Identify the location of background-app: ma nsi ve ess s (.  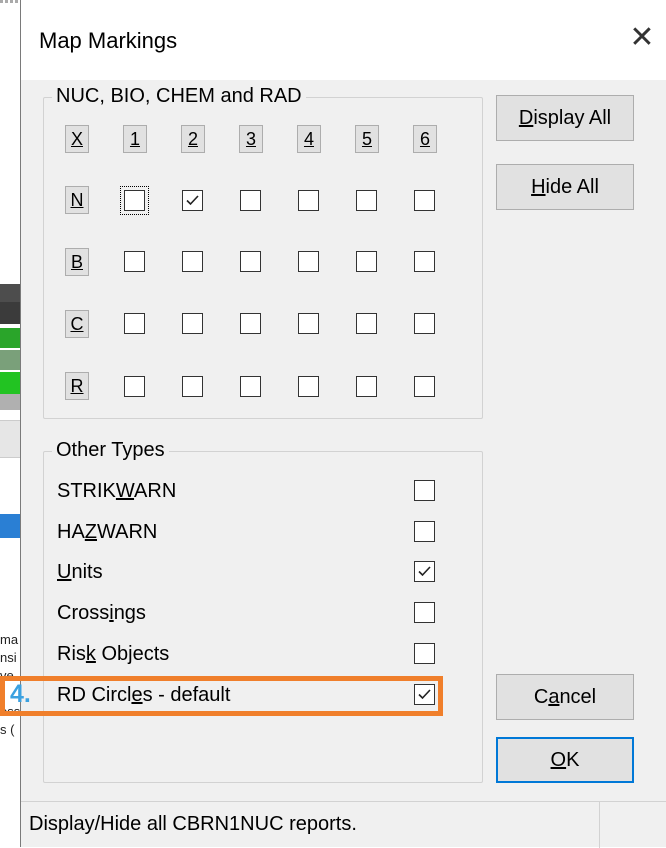
(10, 423).